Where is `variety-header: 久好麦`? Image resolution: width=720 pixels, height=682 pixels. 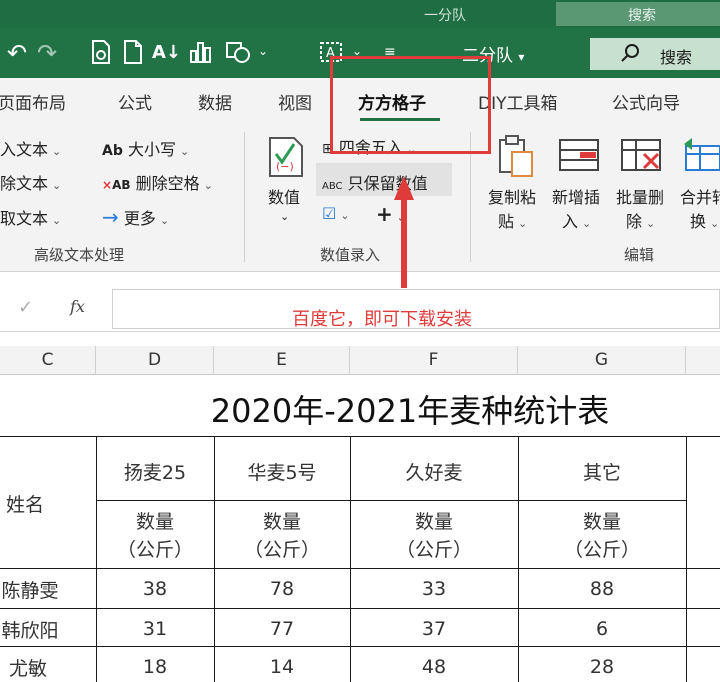
variety-header: 久好麦 is located at coordinates (434, 471).